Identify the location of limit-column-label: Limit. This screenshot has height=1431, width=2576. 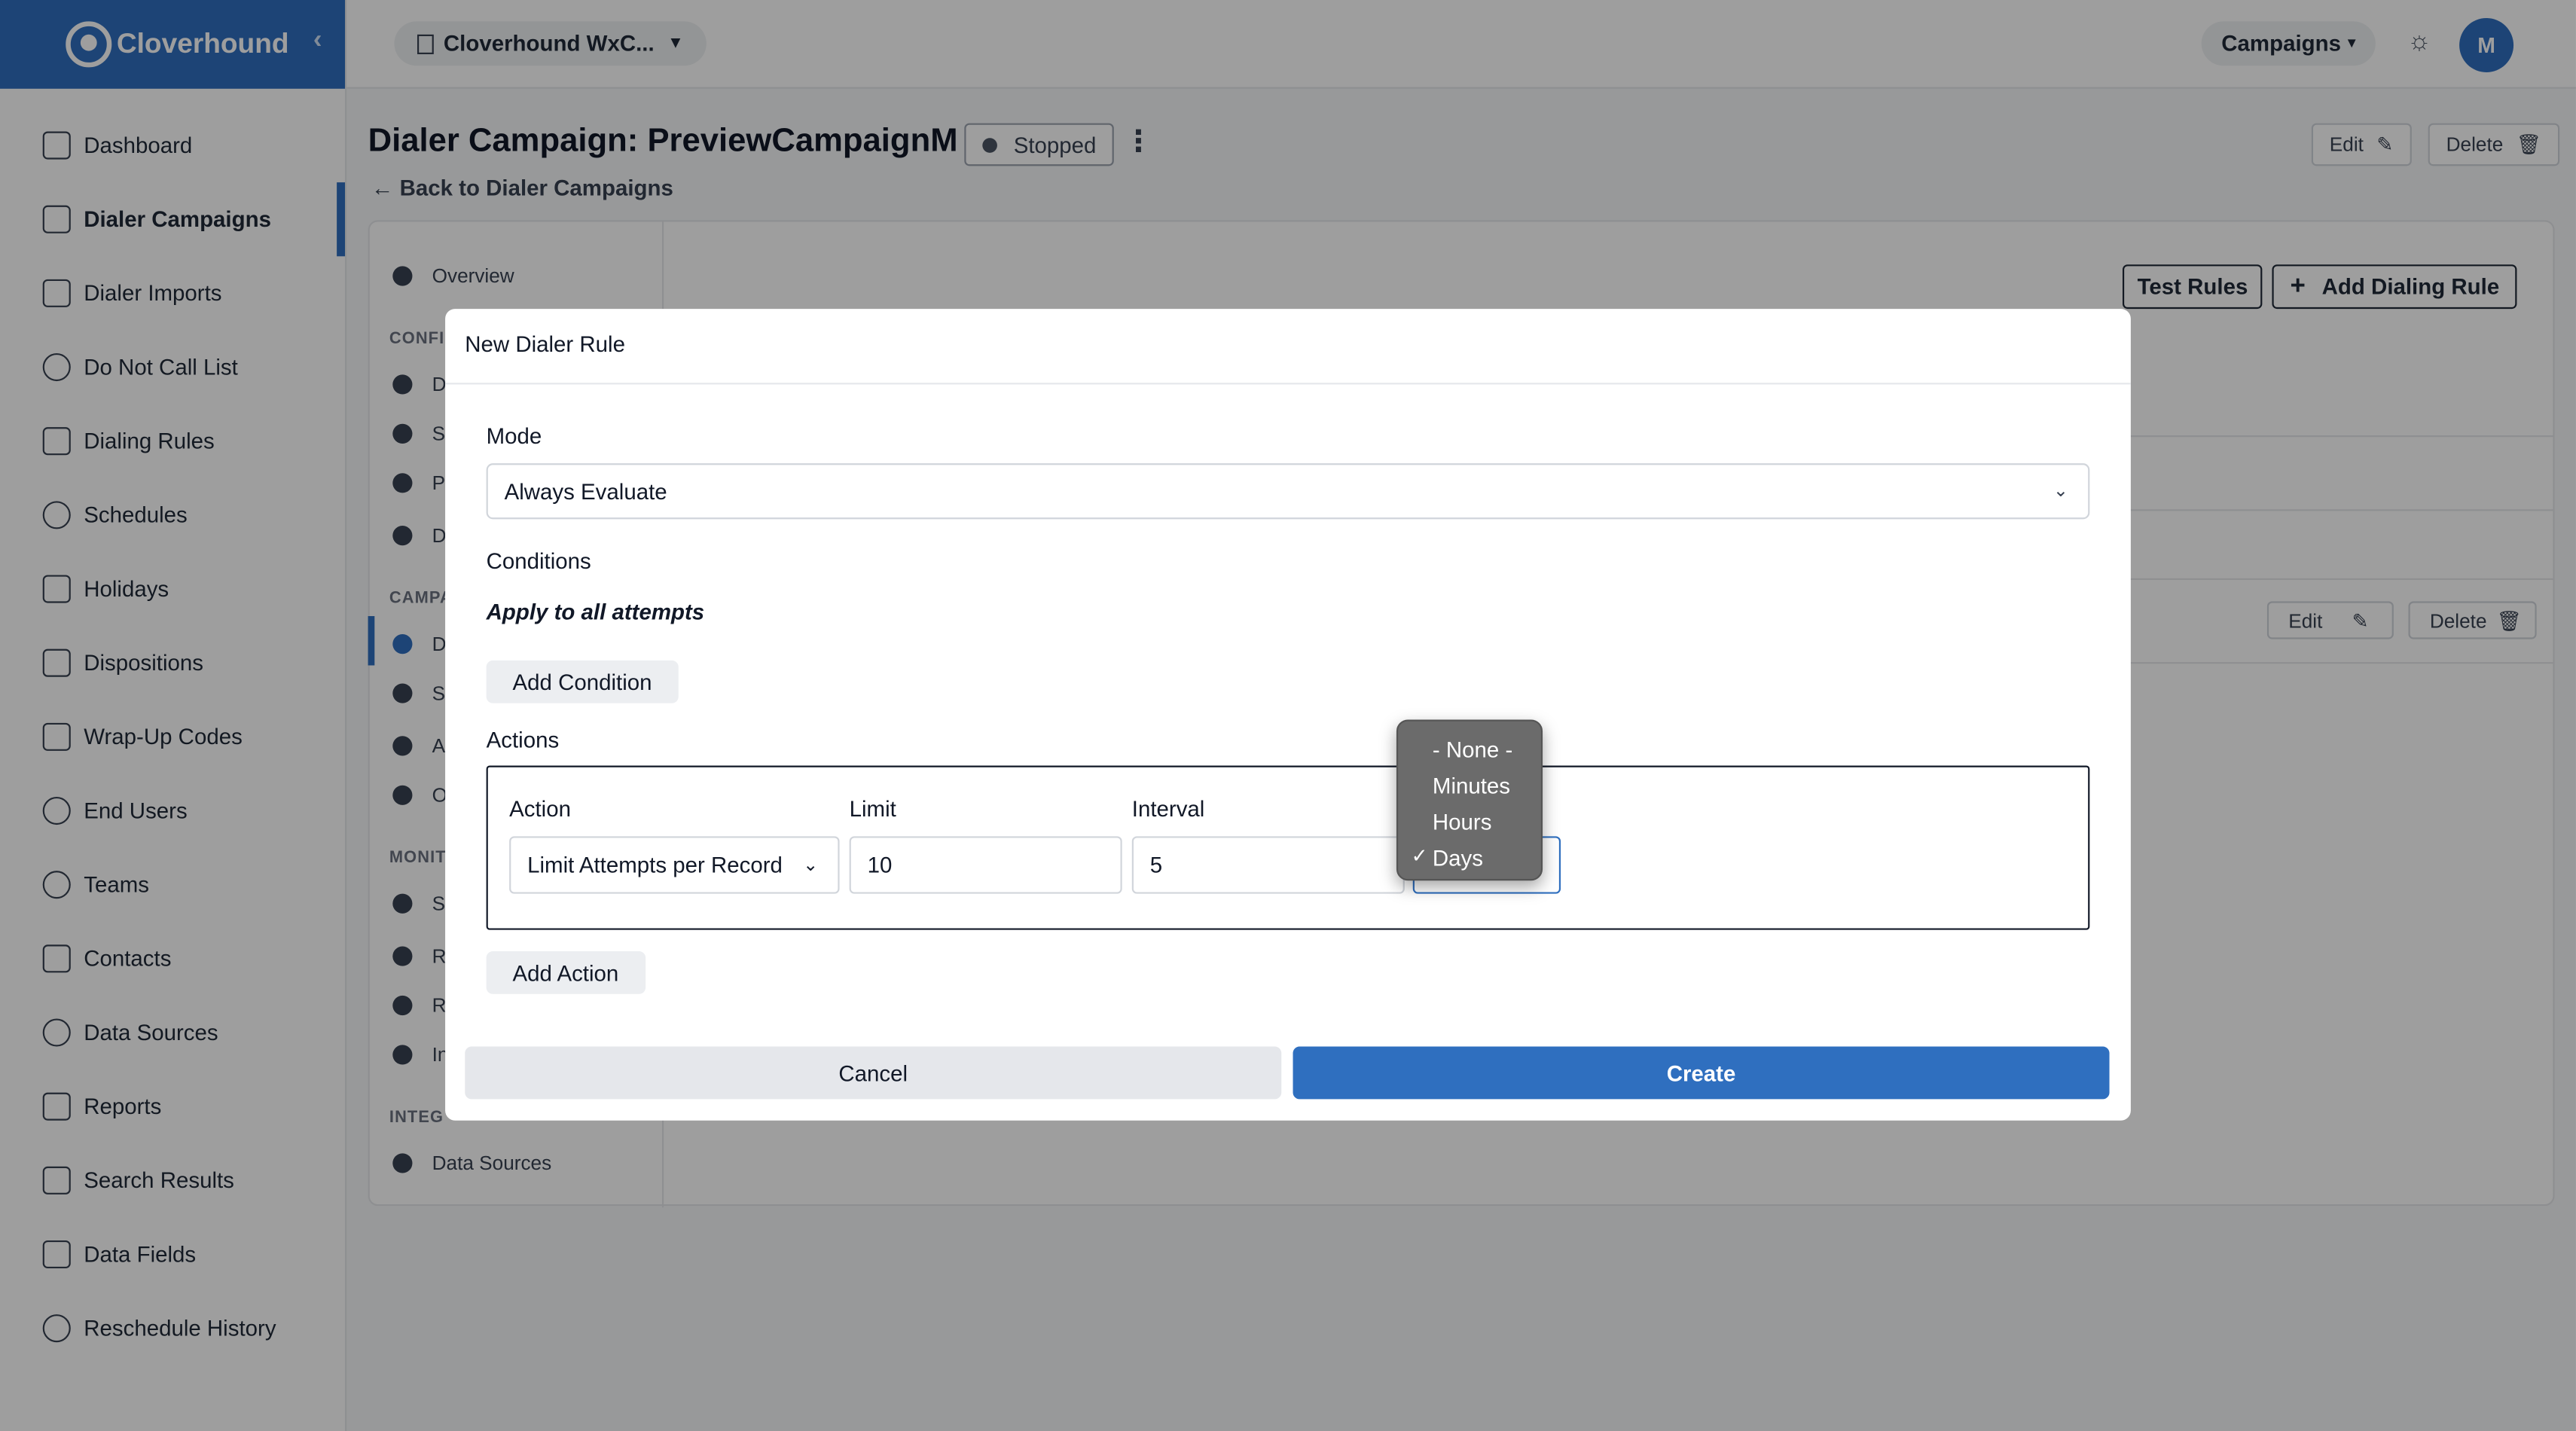
(873, 809).